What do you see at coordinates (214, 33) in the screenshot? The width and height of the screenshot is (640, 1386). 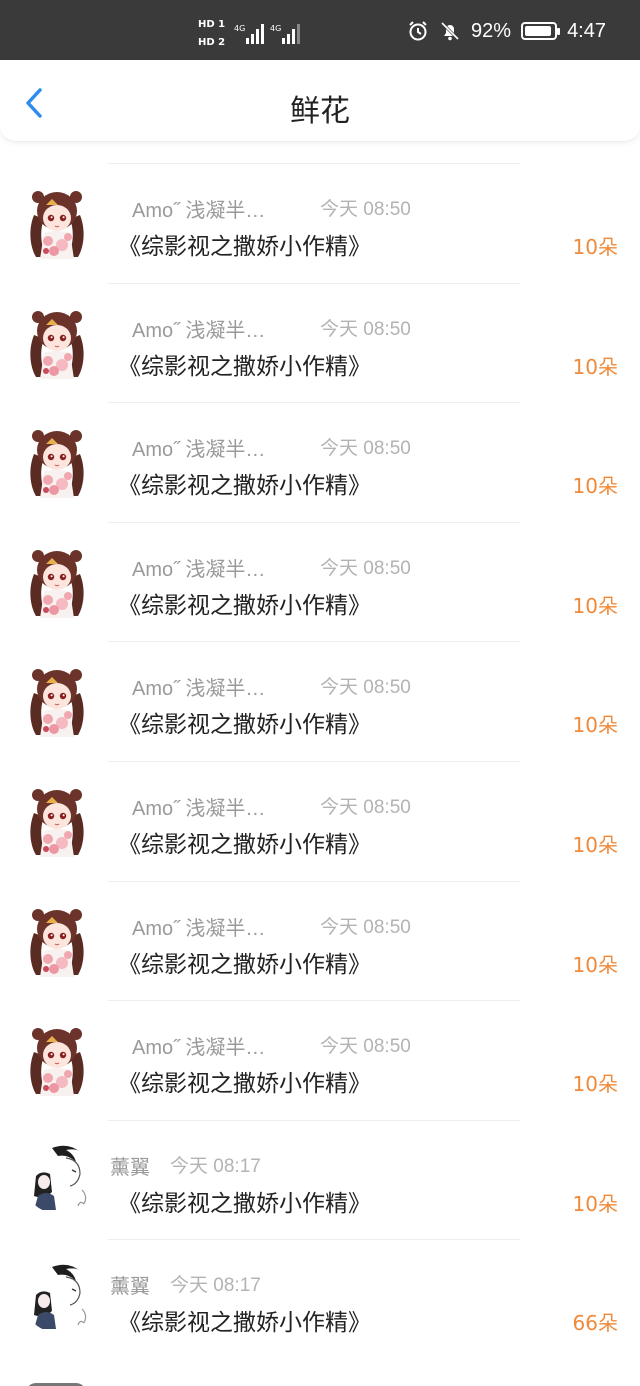 I see `hd-indicator: HD 1 HD 2` at bounding box center [214, 33].